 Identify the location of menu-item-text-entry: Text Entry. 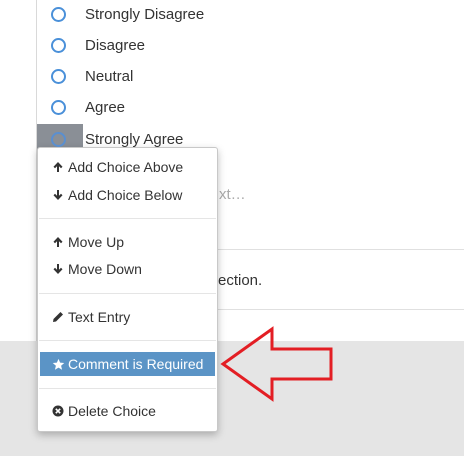
(127, 317).